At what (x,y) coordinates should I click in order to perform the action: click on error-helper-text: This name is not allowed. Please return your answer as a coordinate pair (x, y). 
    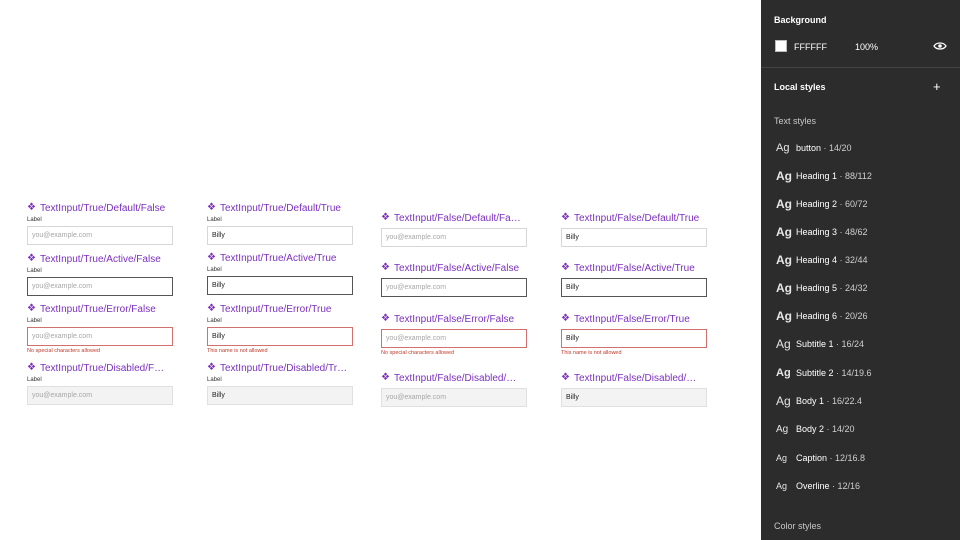
    Looking at the image, I should click on (237, 351).